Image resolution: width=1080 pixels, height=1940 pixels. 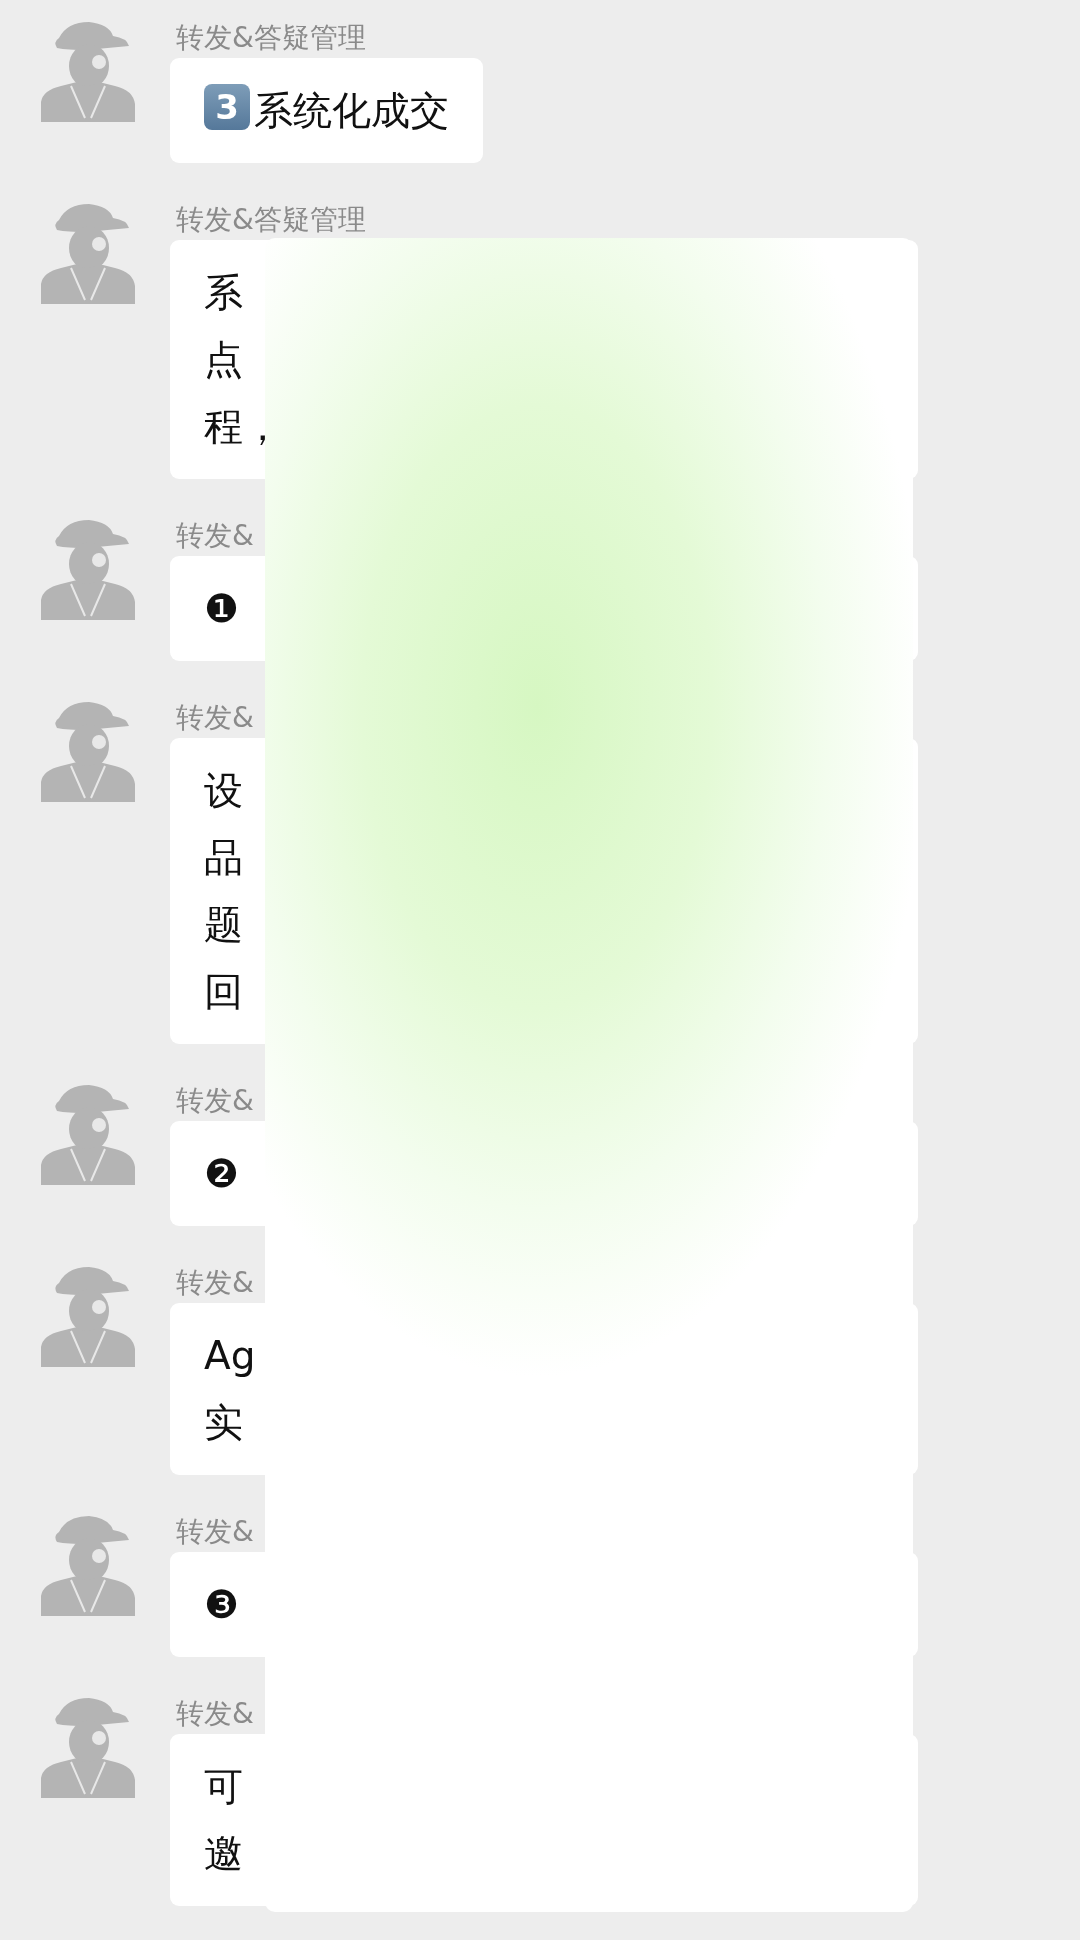 What do you see at coordinates (243, 427) in the screenshot?
I see `message-text: 程，` at bounding box center [243, 427].